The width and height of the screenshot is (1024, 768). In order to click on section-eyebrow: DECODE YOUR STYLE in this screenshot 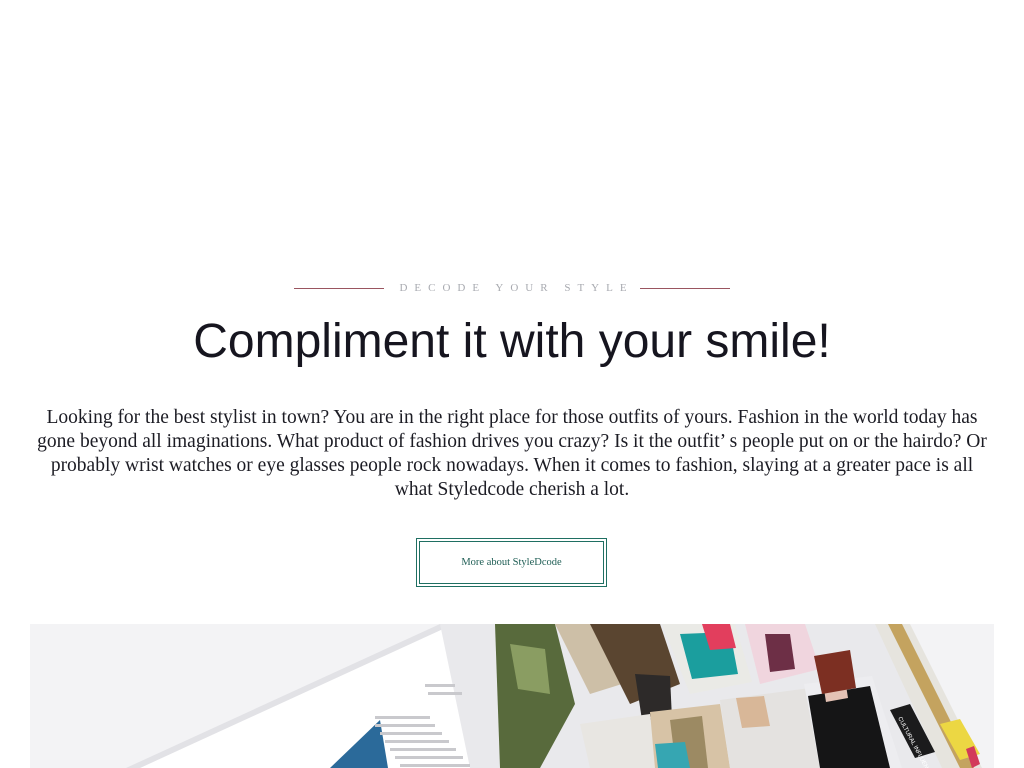, I will do `click(512, 288)`.